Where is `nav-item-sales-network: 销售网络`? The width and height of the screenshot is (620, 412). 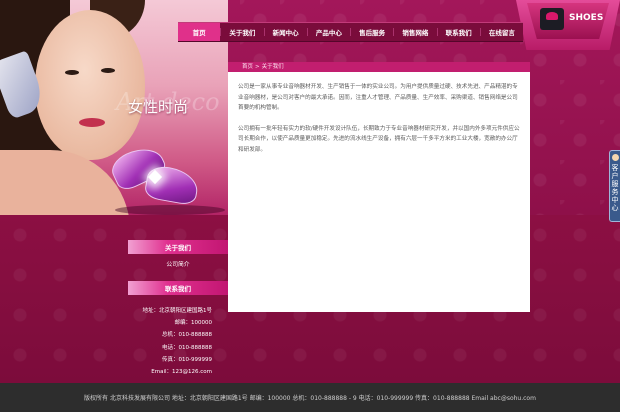 nav-item-sales-network: 销售网络 is located at coordinates (415, 32).